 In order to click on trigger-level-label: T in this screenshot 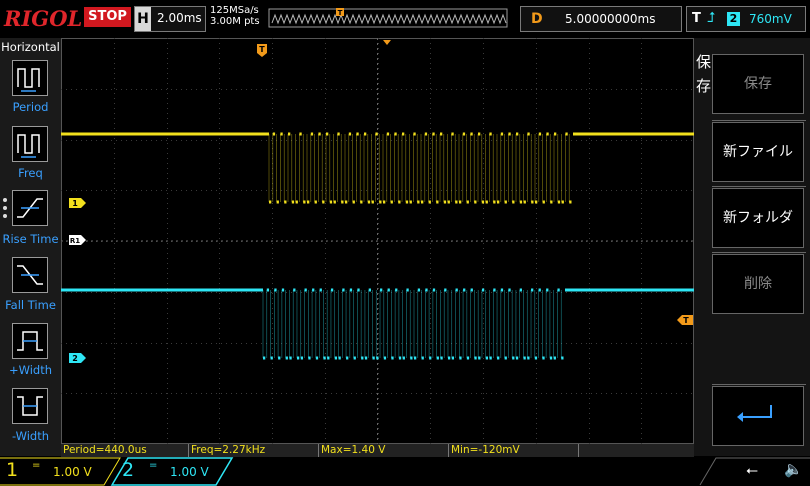, I will do `click(686, 320)`.